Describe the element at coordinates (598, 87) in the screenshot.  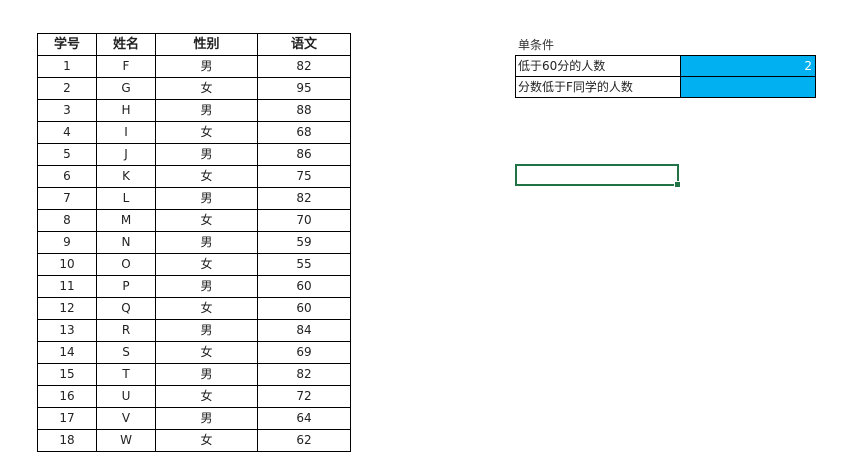
I see `condition-label: 分数低于F同学的人数` at that location.